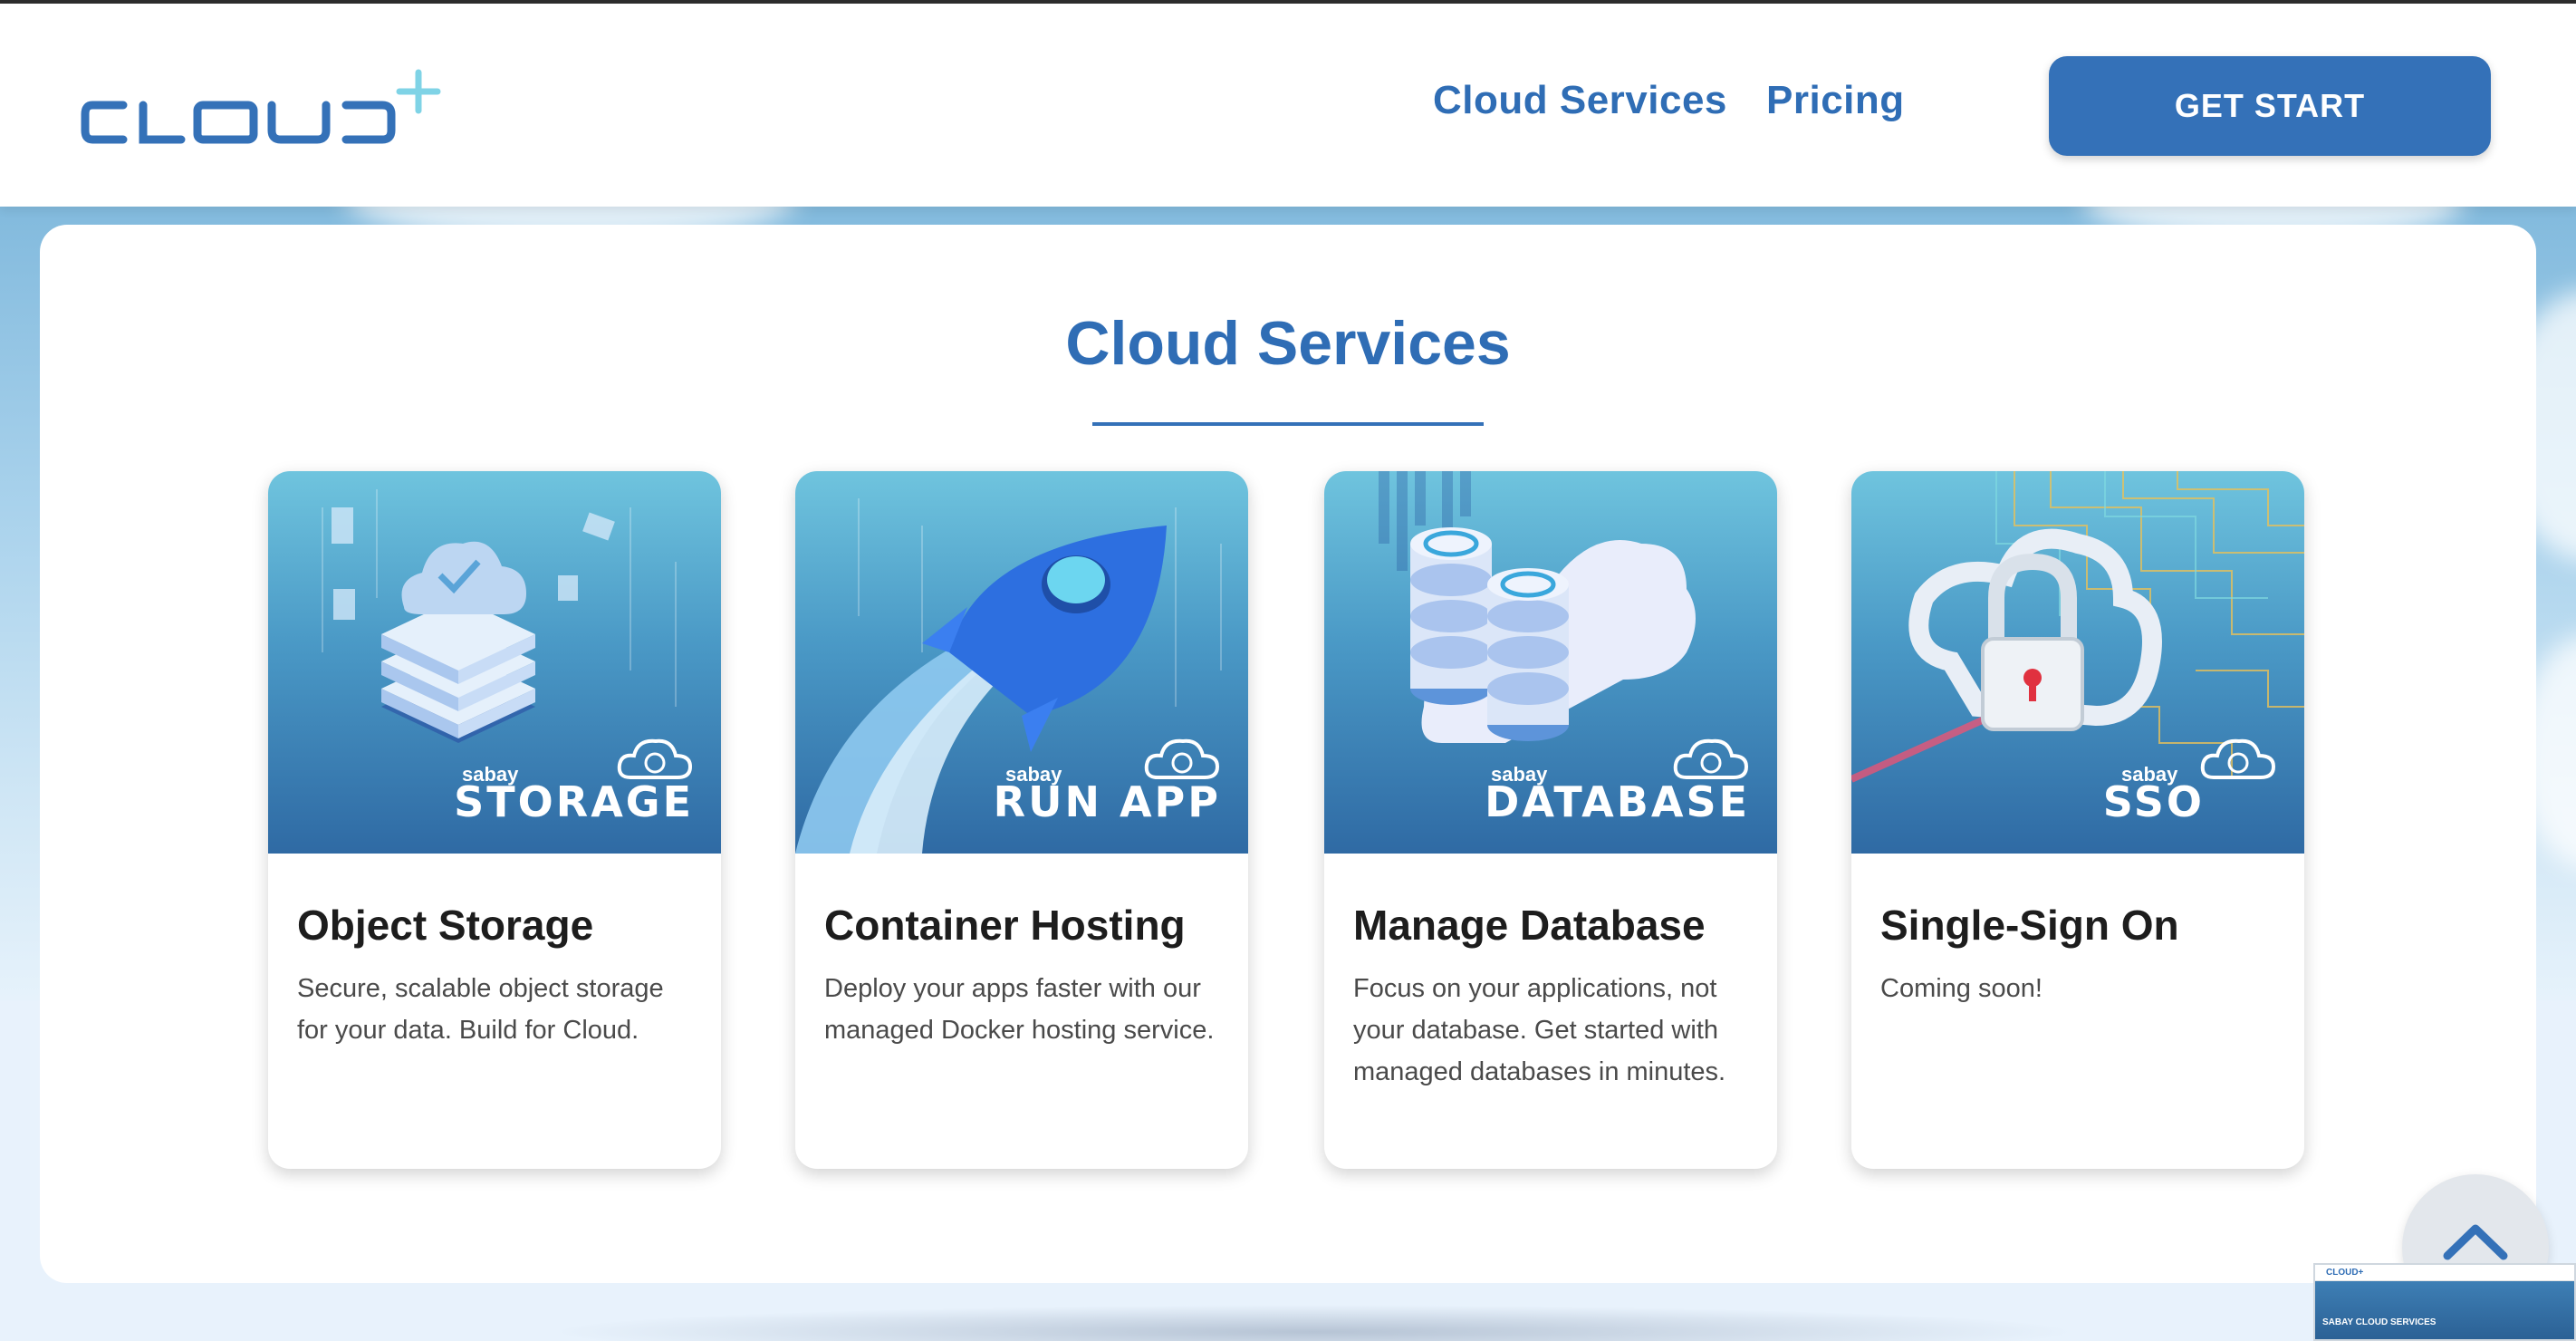 Image resolution: width=2576 pixels, height=1341 pixels. What do you see at coordinates (1005, 926) in the screenshot?
I see `card-title: Container Hosting` at bounding box center [1005, 926].